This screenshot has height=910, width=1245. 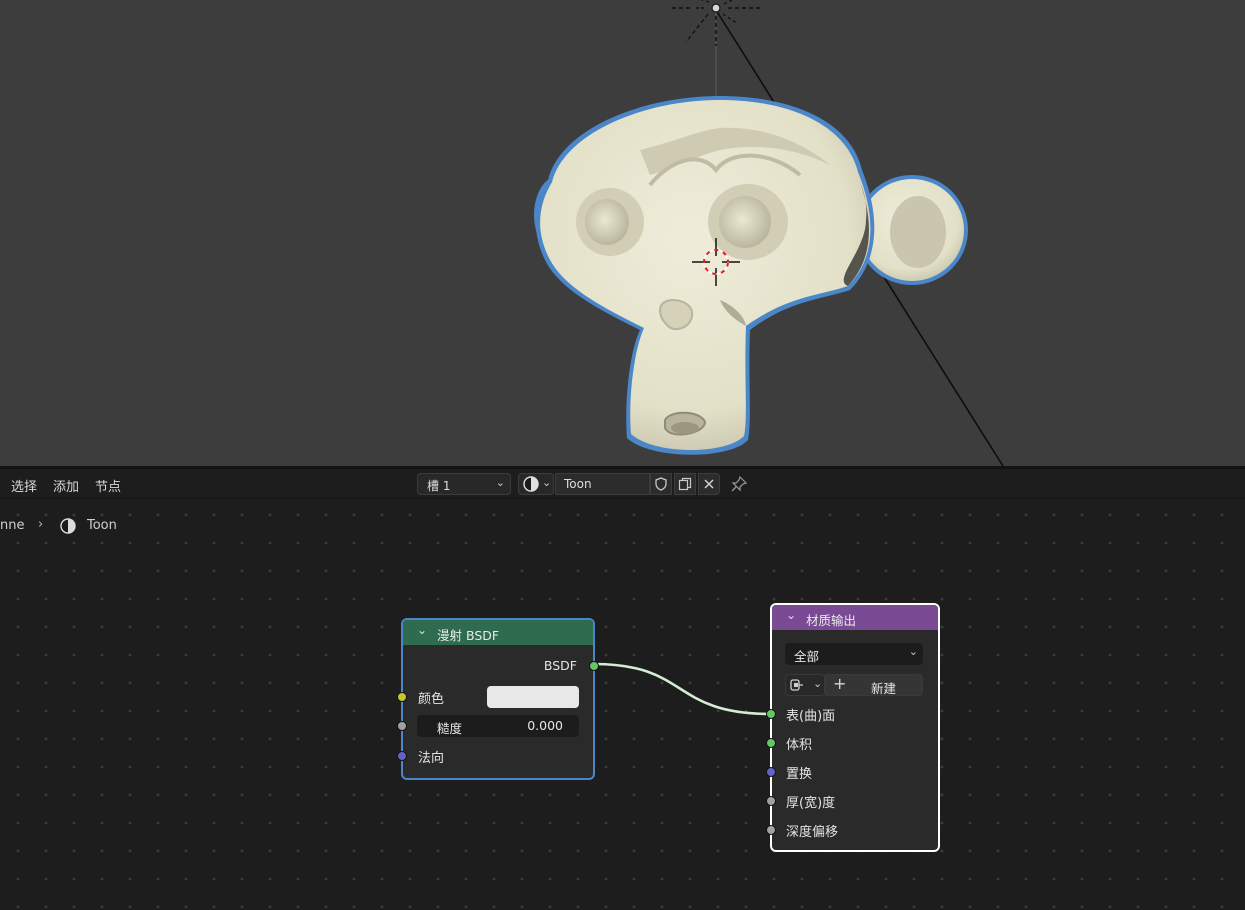 What do you see at coordinates (560, 665) in the screenshot?
I see `bsdf-output-label: BSDF` at bounding box center [560, 665].